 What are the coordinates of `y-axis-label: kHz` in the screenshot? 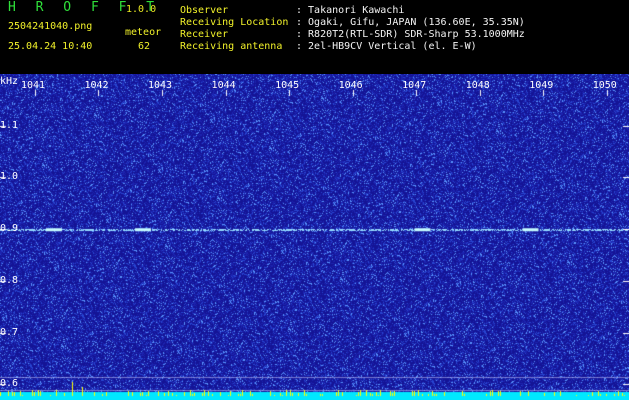 It's located at (9, 81).